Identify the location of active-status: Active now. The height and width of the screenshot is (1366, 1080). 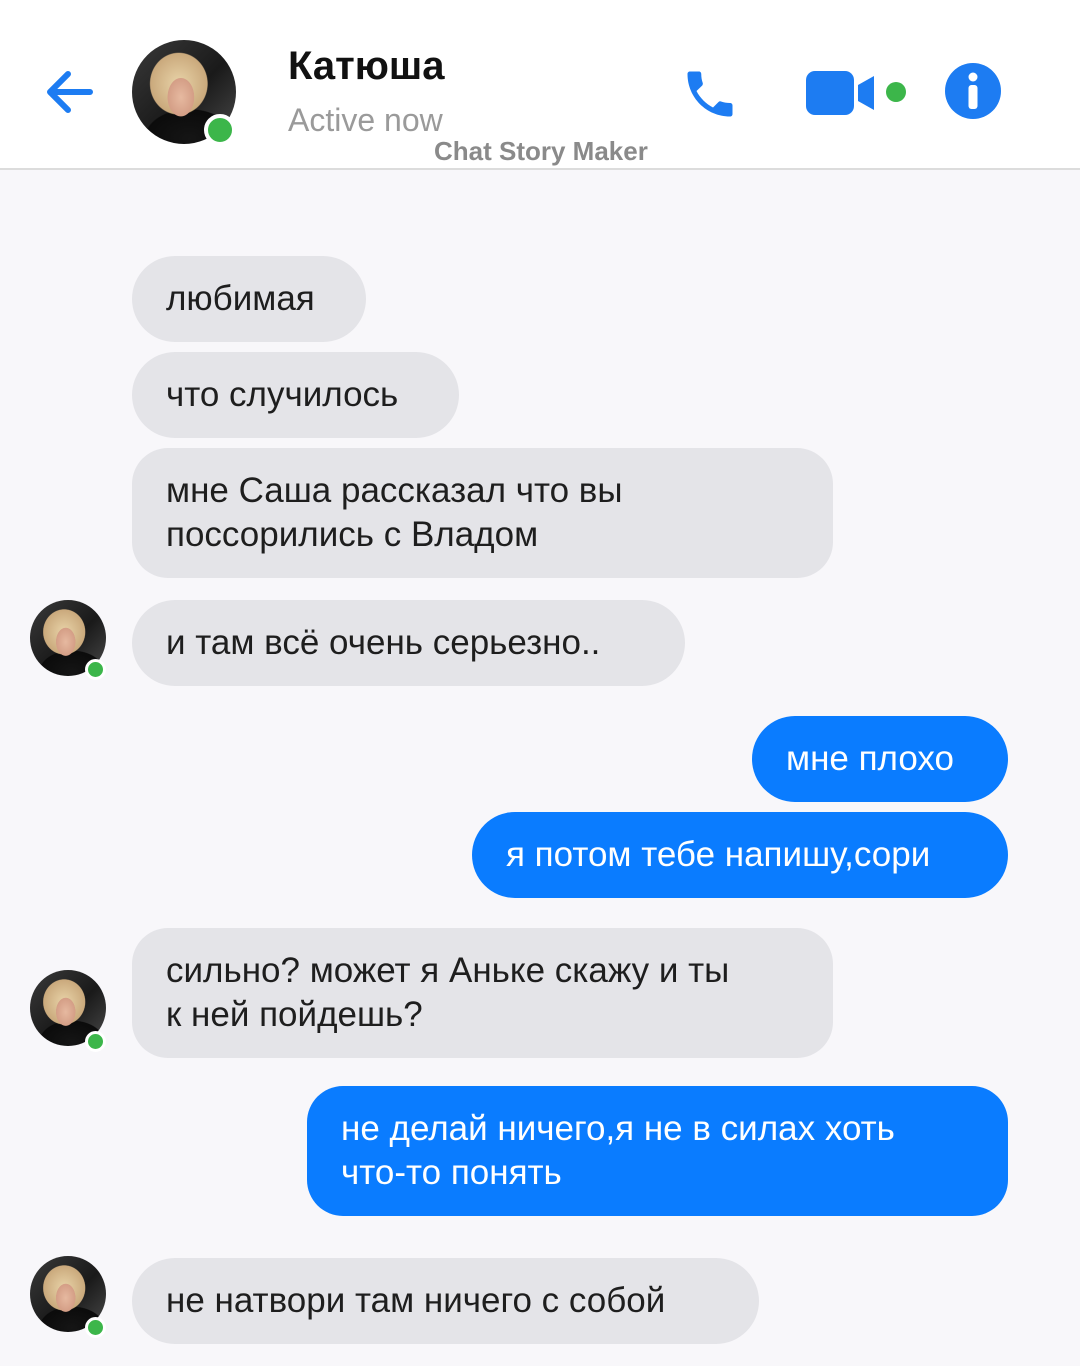
(365, 120).